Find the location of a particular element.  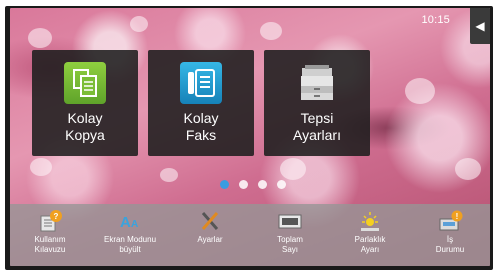

text-enlarge-icon: A A is located at coordinates (130, 221).